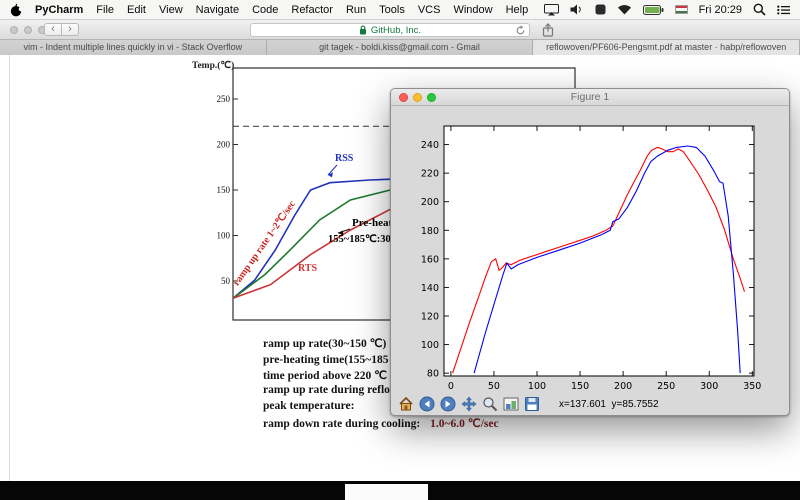 The image size is (800, 500). I want to click on svg-text: 350, so click(752, 386).